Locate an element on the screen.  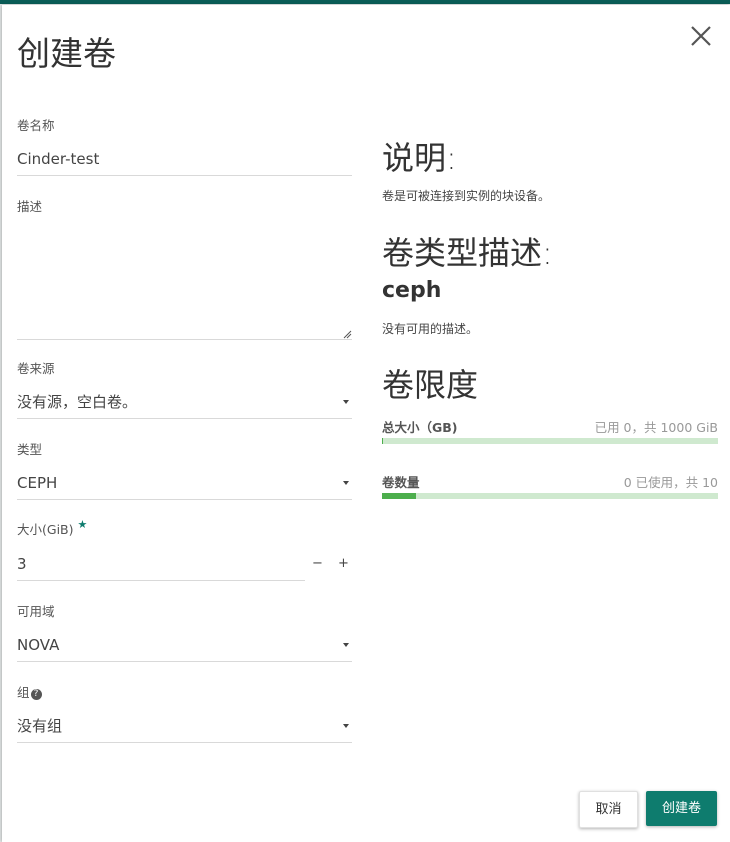
volume-count-value: 0 已使用，共 10 is located at coordinates (670, 482).